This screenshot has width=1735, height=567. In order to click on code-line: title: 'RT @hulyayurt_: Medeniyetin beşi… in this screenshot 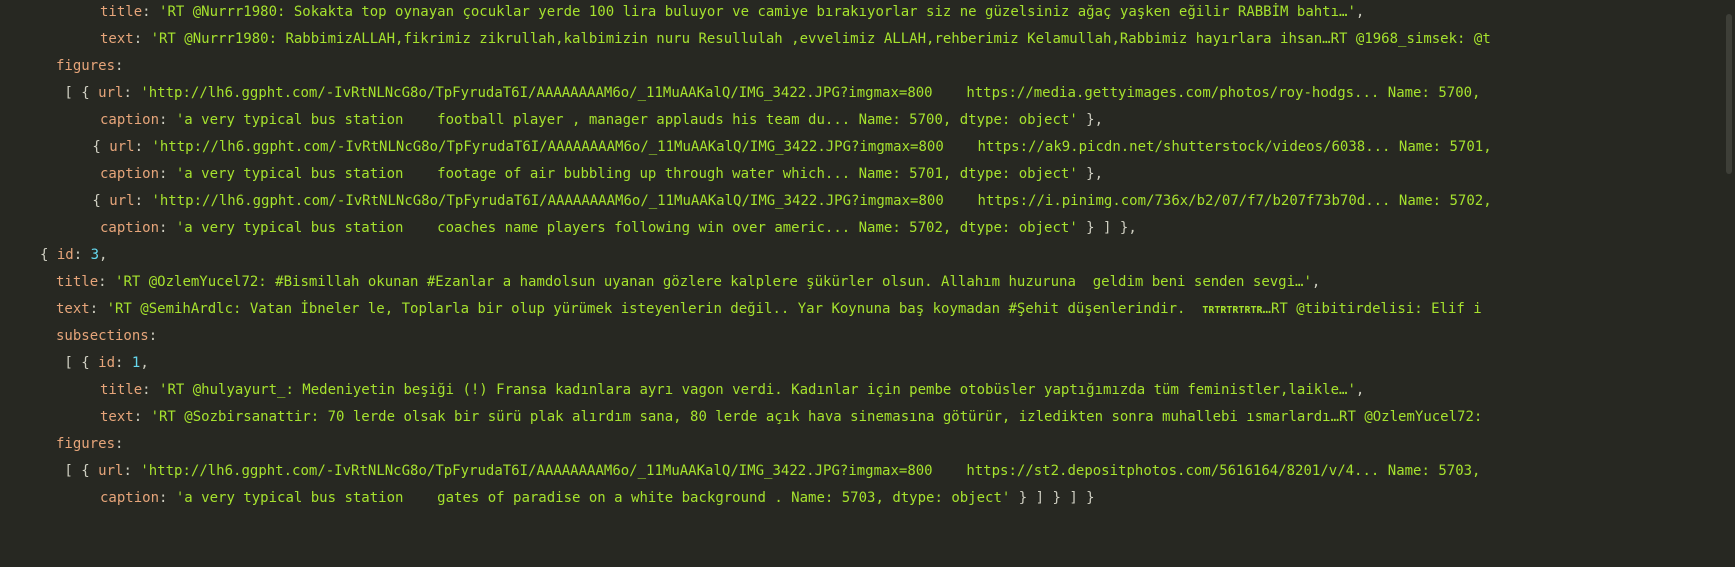, I will do `click(732, 390)`.